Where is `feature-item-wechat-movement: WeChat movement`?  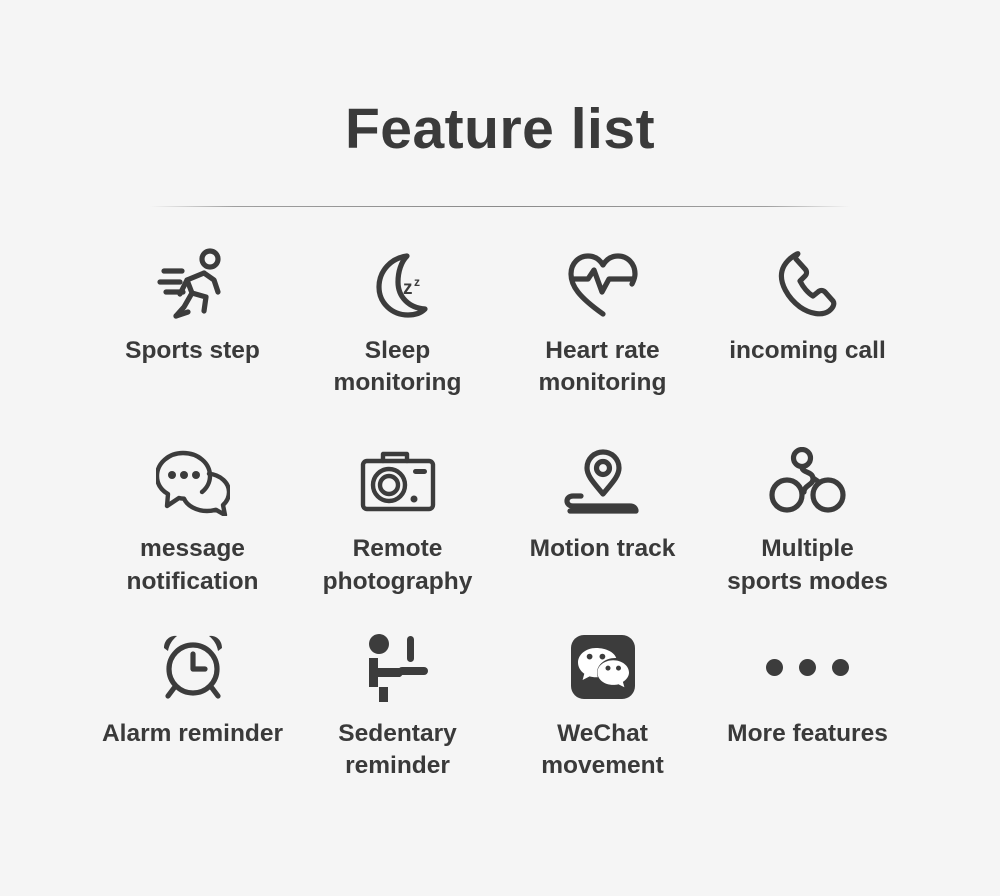 feature-item-wechat-movement: WeChat movement is located at coordinates (602, 703).